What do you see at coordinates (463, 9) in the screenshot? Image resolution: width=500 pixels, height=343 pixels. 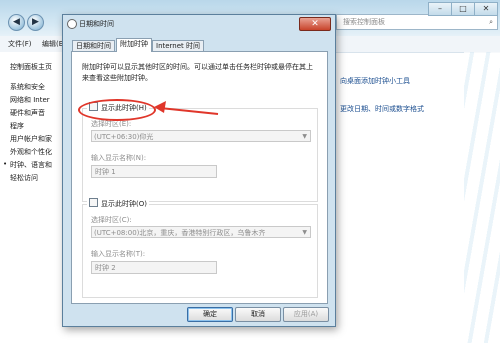 I see `maximize-icon: □` at bounding box center [463, 9].